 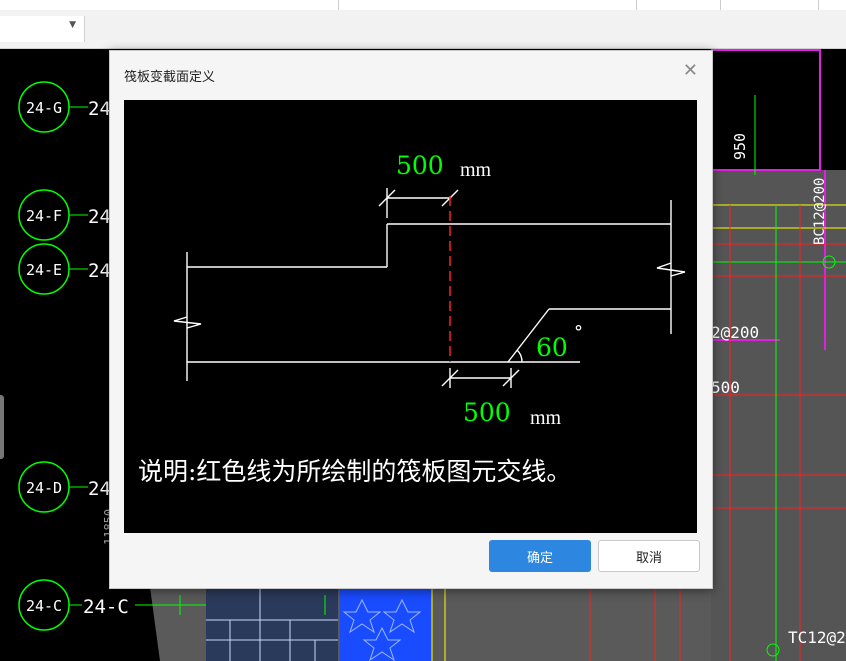 What do you see at coordinates (354, 471) in the screenshot?
I see `legend-note: 说明:红色线为所绘制的筏板图元交线。` at bounding box center [354, 471].